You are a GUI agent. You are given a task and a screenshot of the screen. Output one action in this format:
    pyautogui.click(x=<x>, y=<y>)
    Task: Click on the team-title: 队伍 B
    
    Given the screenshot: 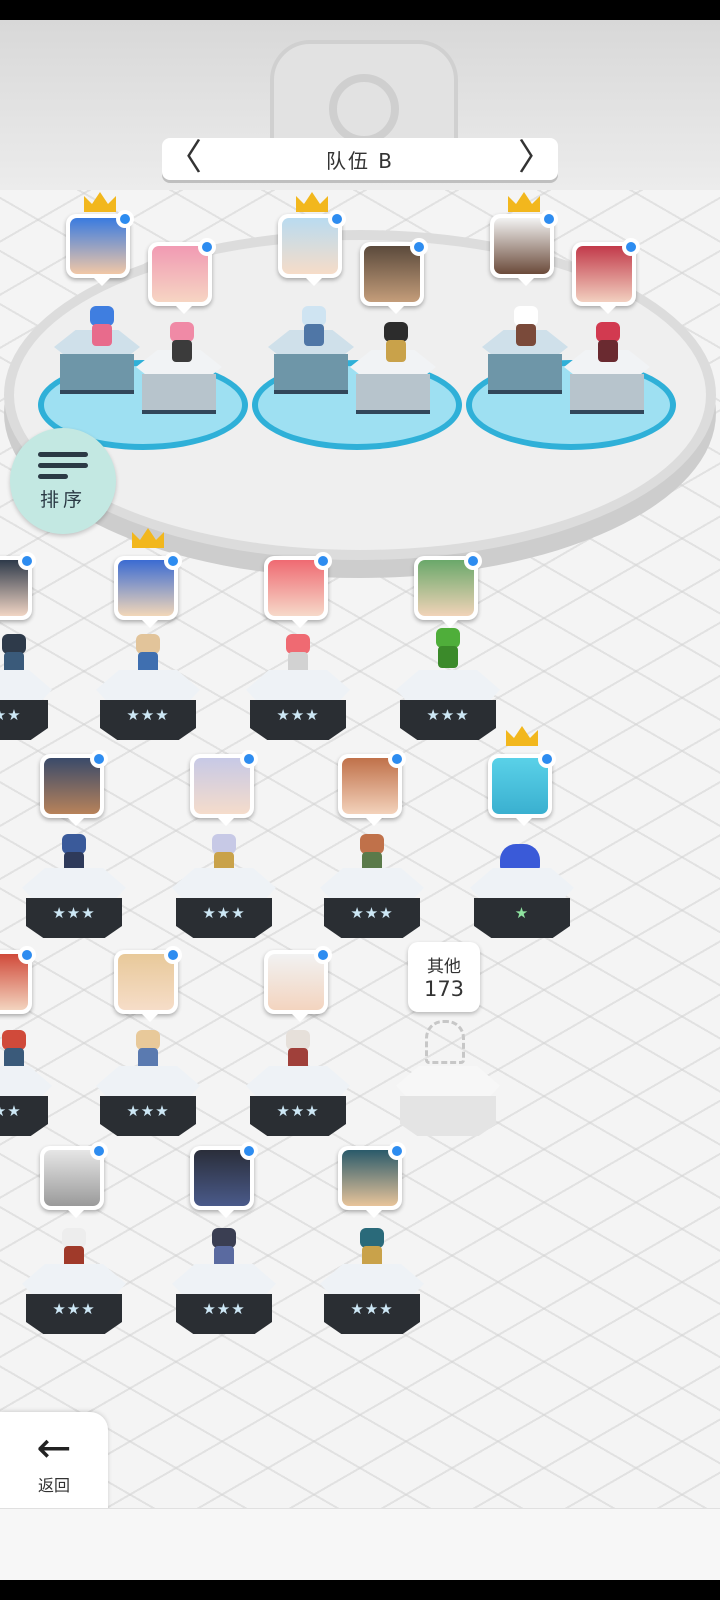 What is the action you would take?
    pyautogui.click(x=360, y=160)
    